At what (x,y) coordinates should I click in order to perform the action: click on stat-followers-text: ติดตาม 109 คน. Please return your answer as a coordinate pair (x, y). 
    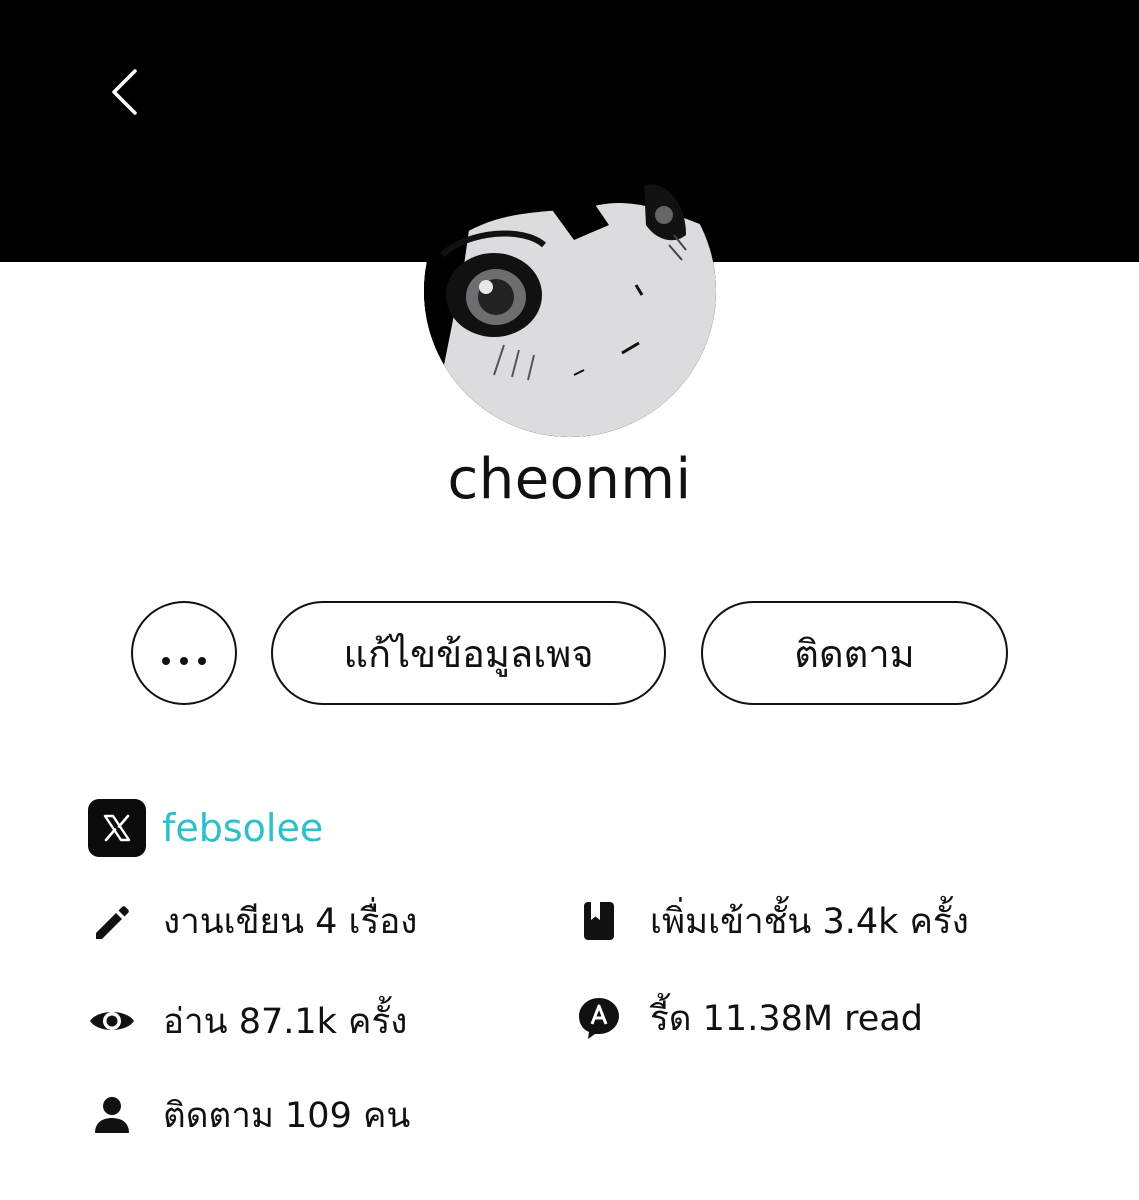
    Looking at the image, I should click on (287, 1115).